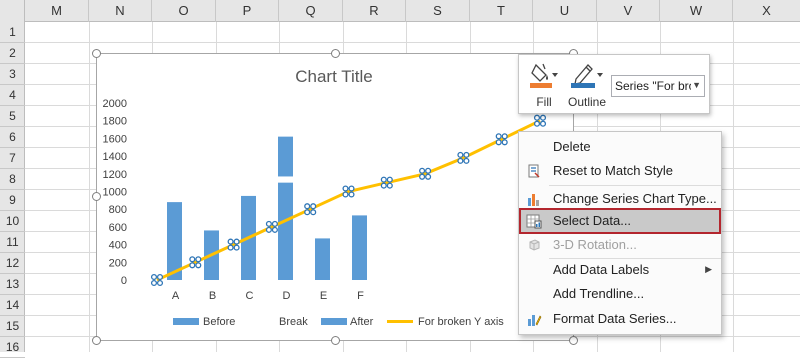 The image size is (800, 358). What do you see at coordinates (12, 32) in the screenshot?
I see `row-header-1: 1` at bounding box center [12, 32].